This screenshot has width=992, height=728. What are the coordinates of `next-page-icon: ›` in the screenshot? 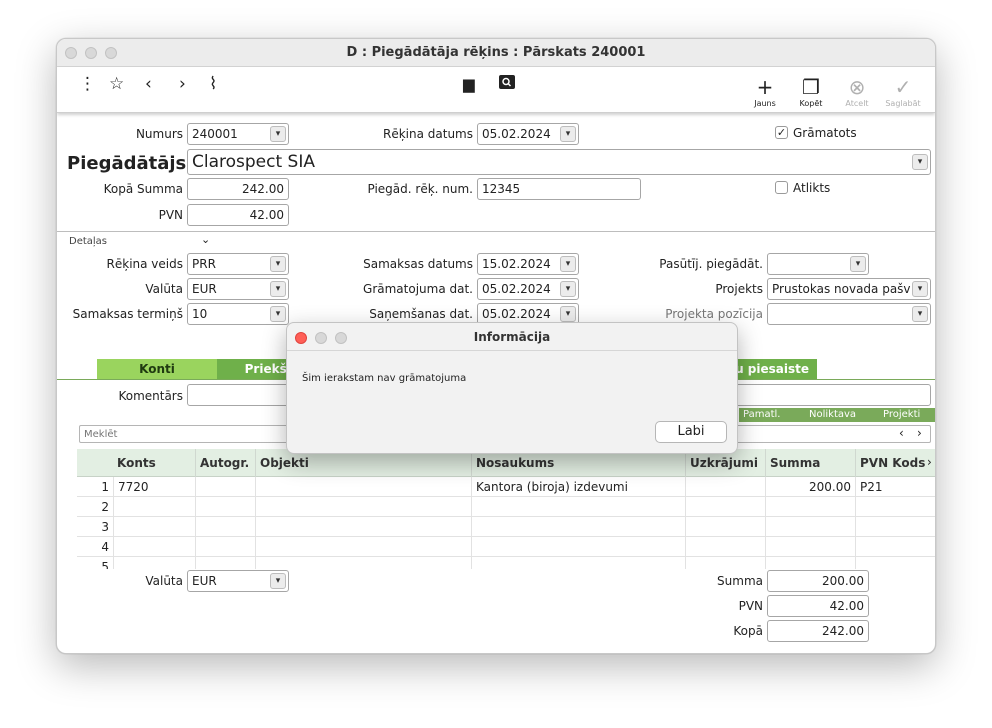 It's located at (919, 433).